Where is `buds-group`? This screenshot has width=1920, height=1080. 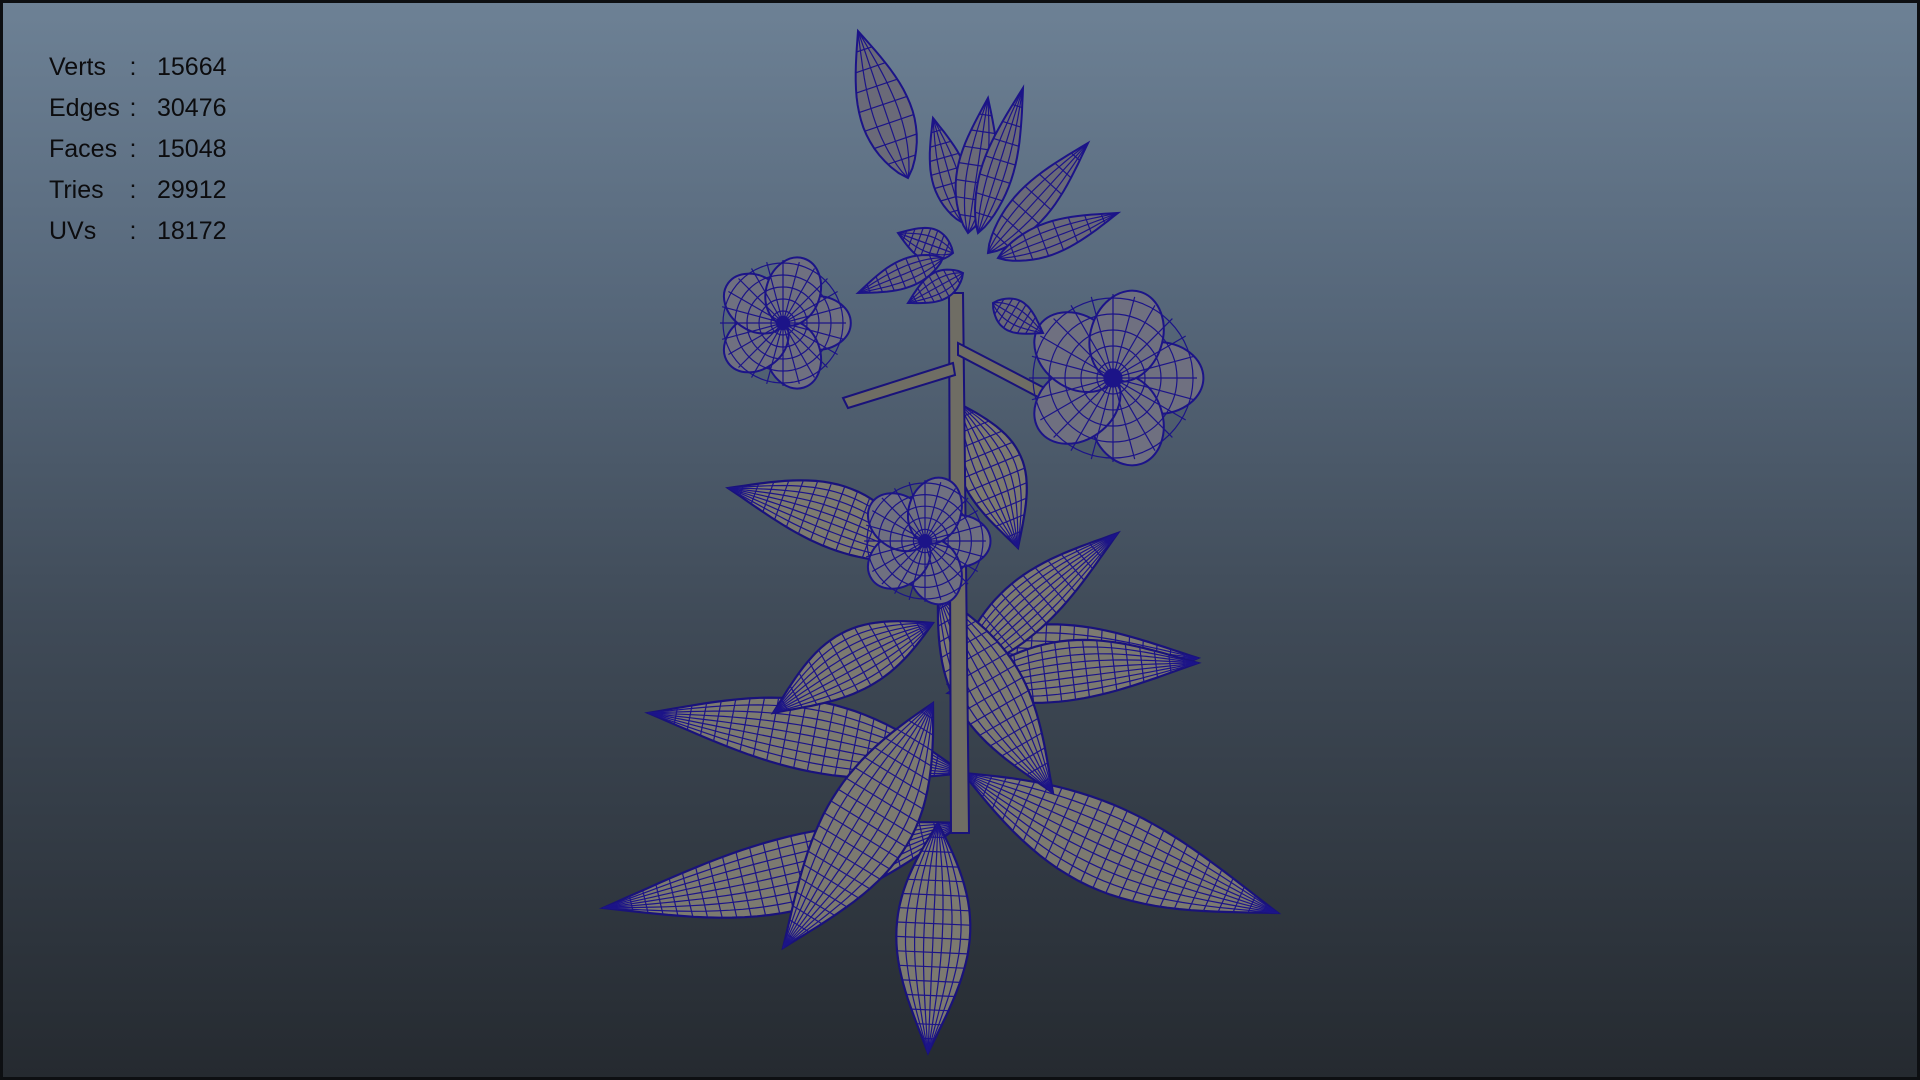
buds-group is located at coordinates (988, 181).